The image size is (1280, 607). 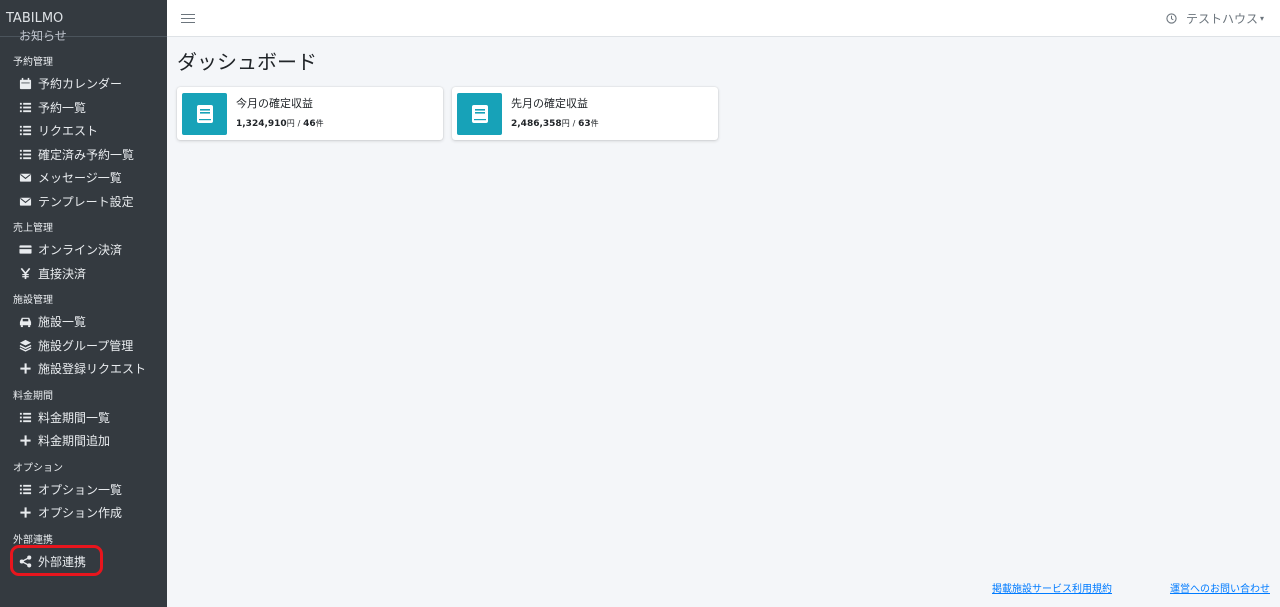 I want to click on nav-section: 料金期間料金期間一覧 料金期間追加, so click(x=83, y=421).